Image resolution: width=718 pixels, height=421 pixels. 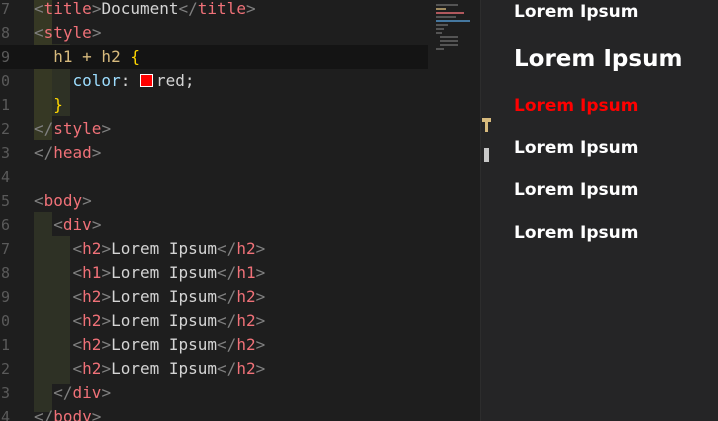 What do you see at coordinates (135, 56) in the screenshot?
I see `code-token: {` at bounding box center [135, 56].